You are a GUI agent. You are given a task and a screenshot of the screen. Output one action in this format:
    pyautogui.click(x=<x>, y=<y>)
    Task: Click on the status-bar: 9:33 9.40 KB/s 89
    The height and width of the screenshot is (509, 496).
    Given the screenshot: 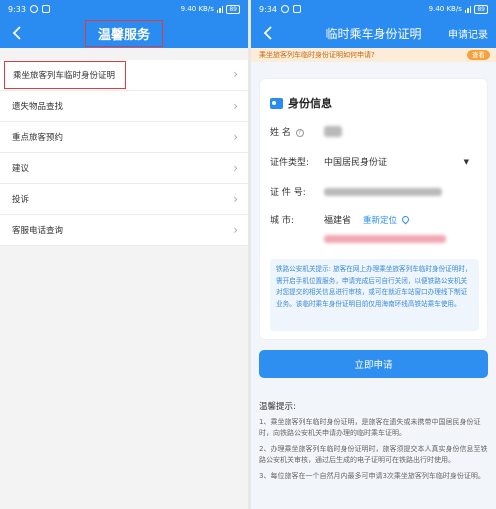 What is the action you would take?
    pyautogui.click(x=124, y=9)
    